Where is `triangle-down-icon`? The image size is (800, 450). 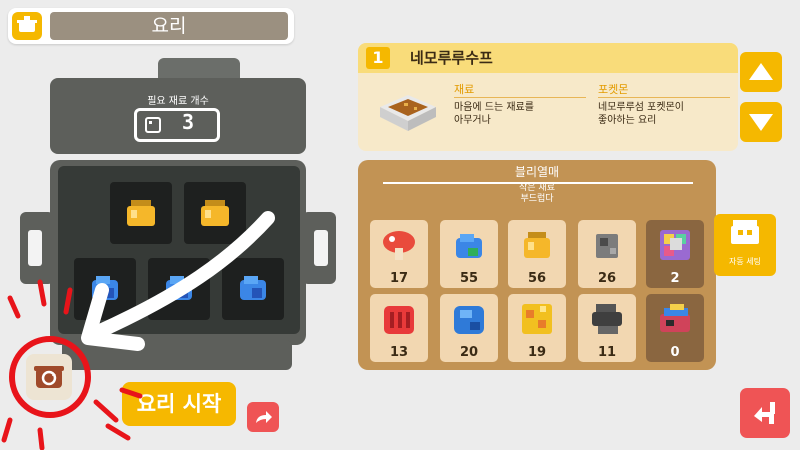 triangle-down-icon is located at coordinates (761, 122).